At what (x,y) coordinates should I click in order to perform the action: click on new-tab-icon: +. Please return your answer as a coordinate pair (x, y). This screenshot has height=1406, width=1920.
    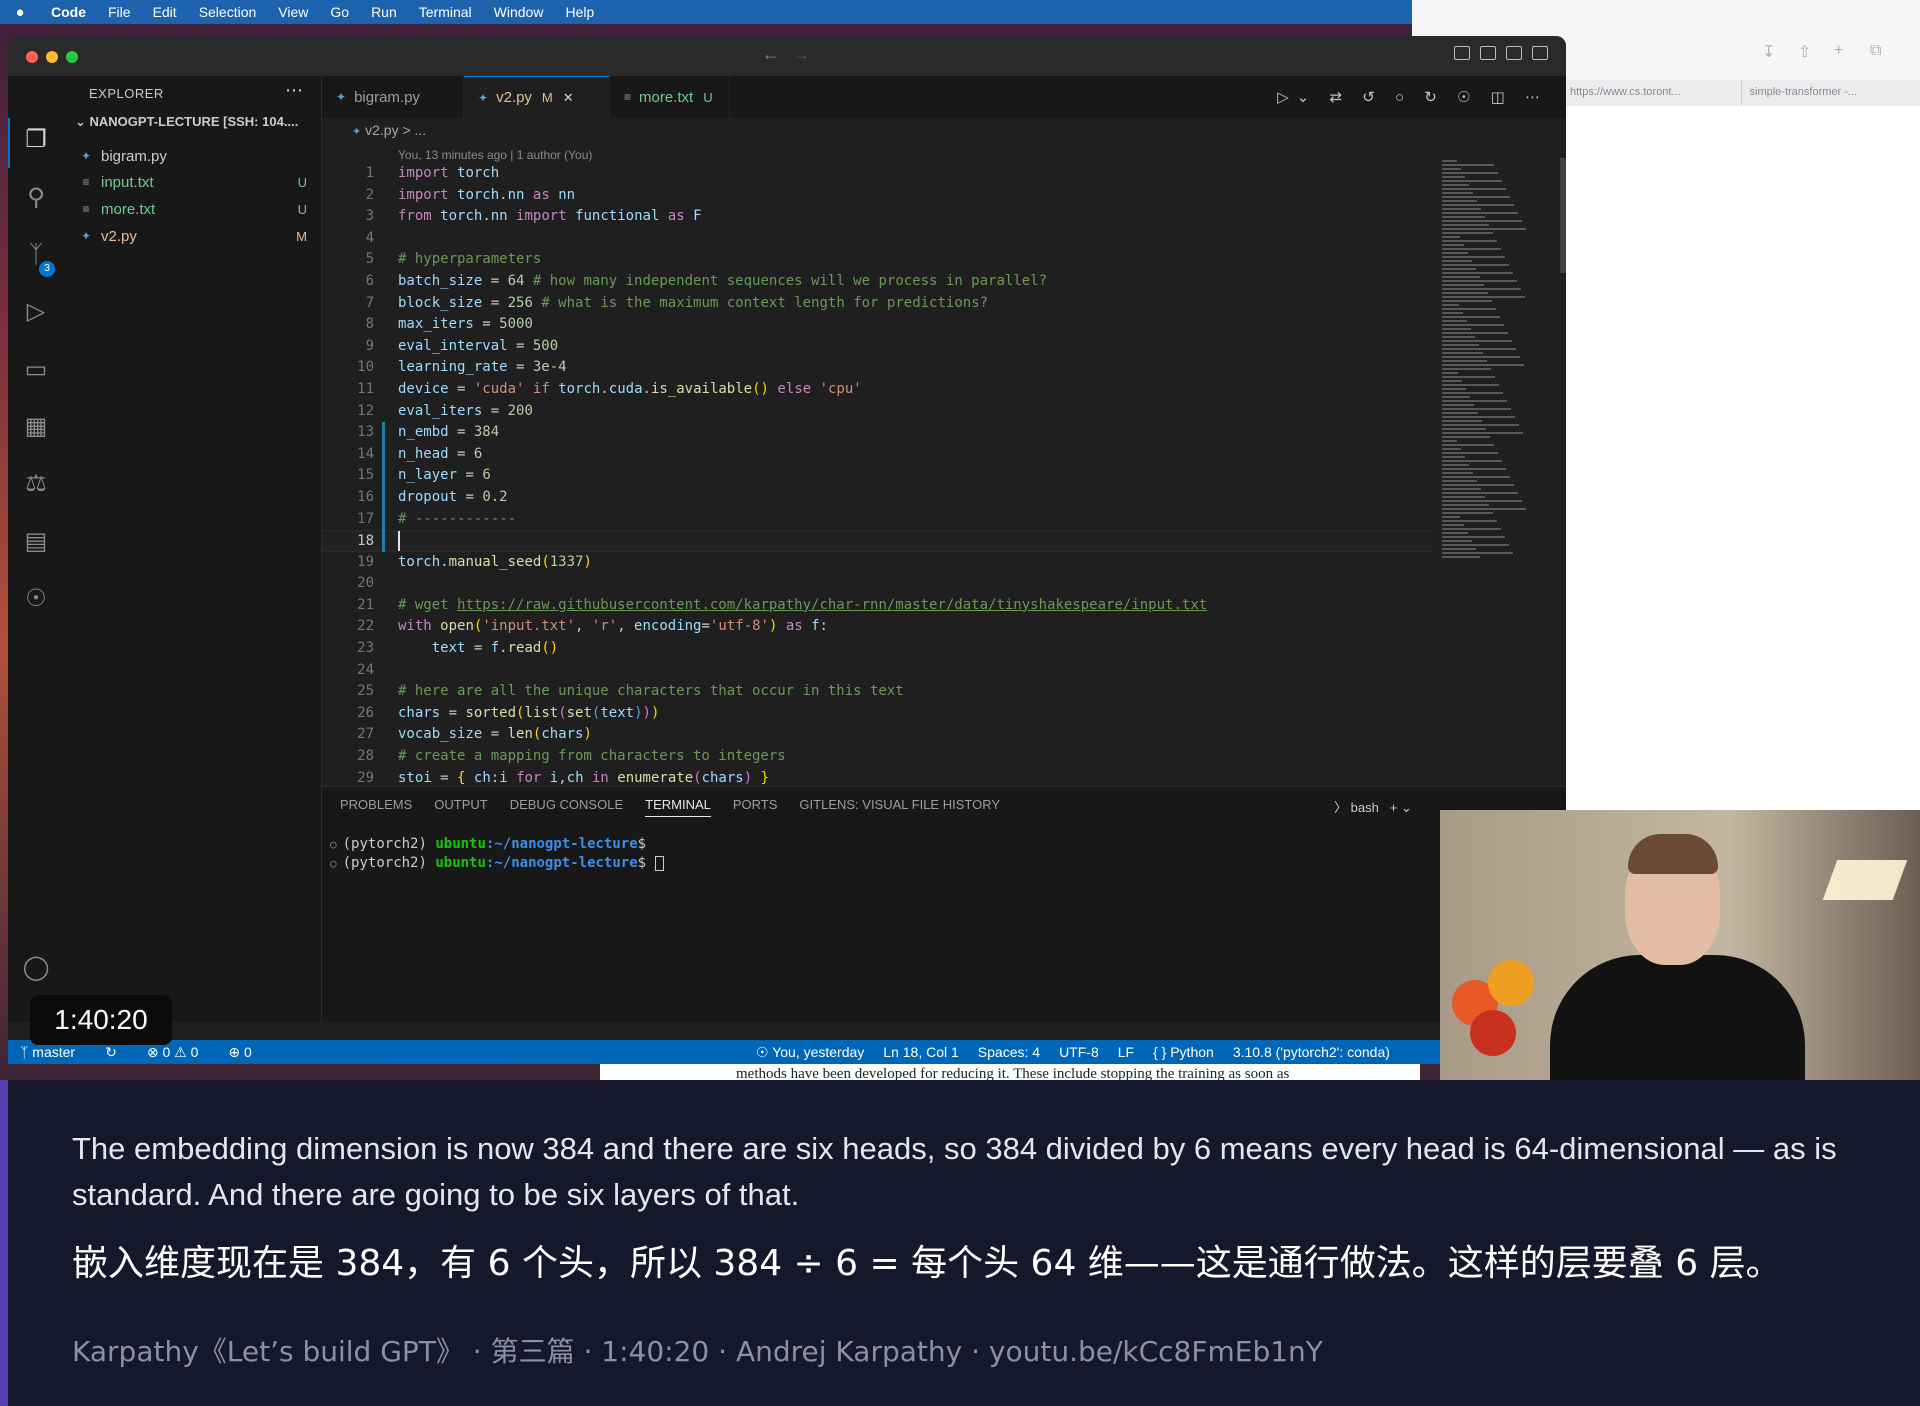
    Looking at the image, I should click on (1838, 51).